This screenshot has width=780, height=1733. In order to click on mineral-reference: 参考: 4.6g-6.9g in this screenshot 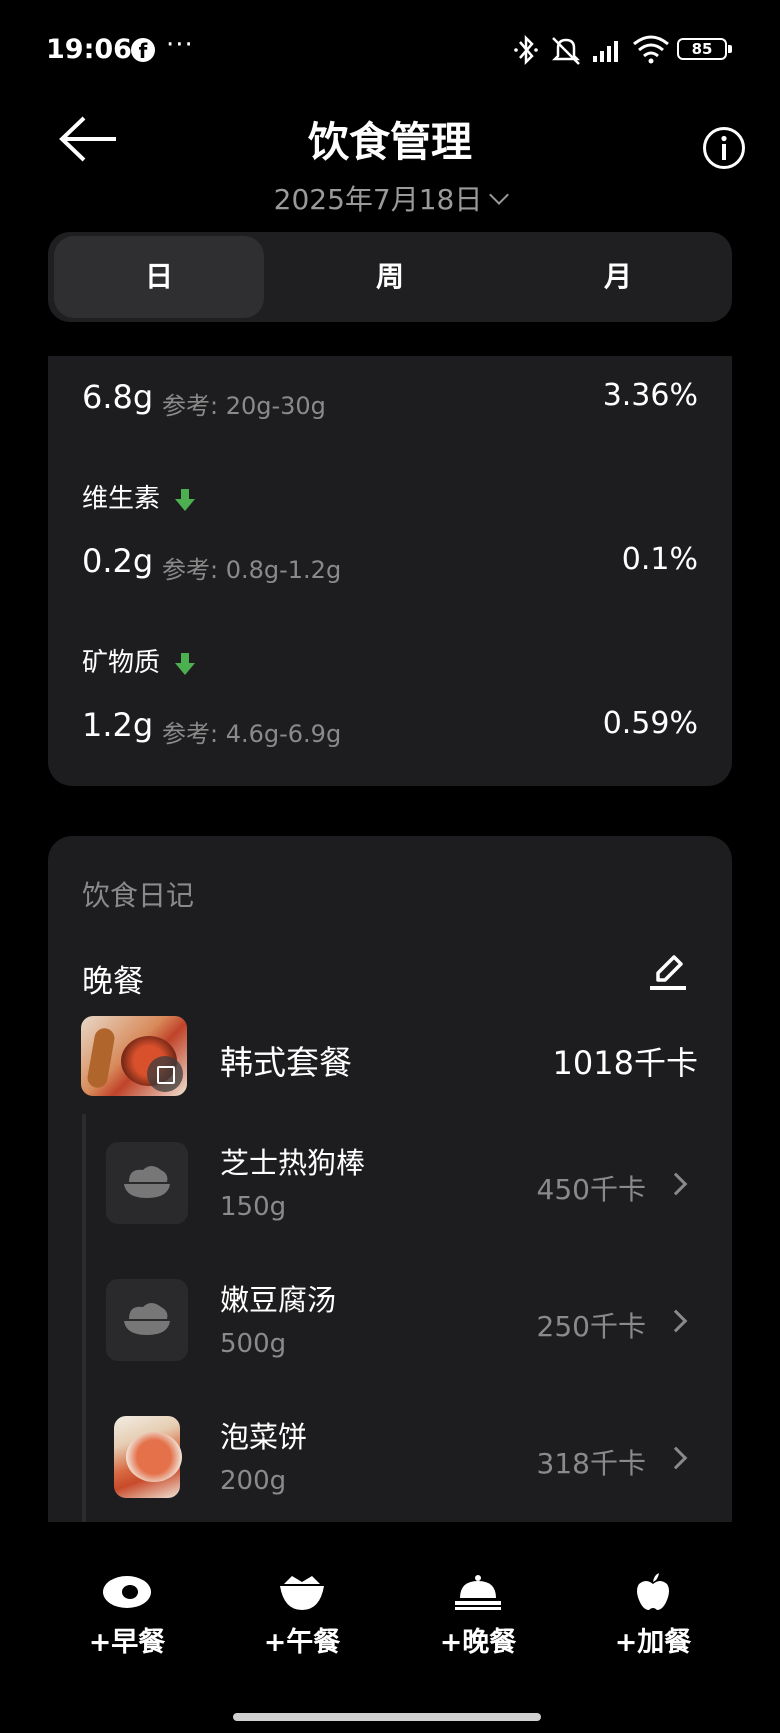, I will do `click(252, 734)`.